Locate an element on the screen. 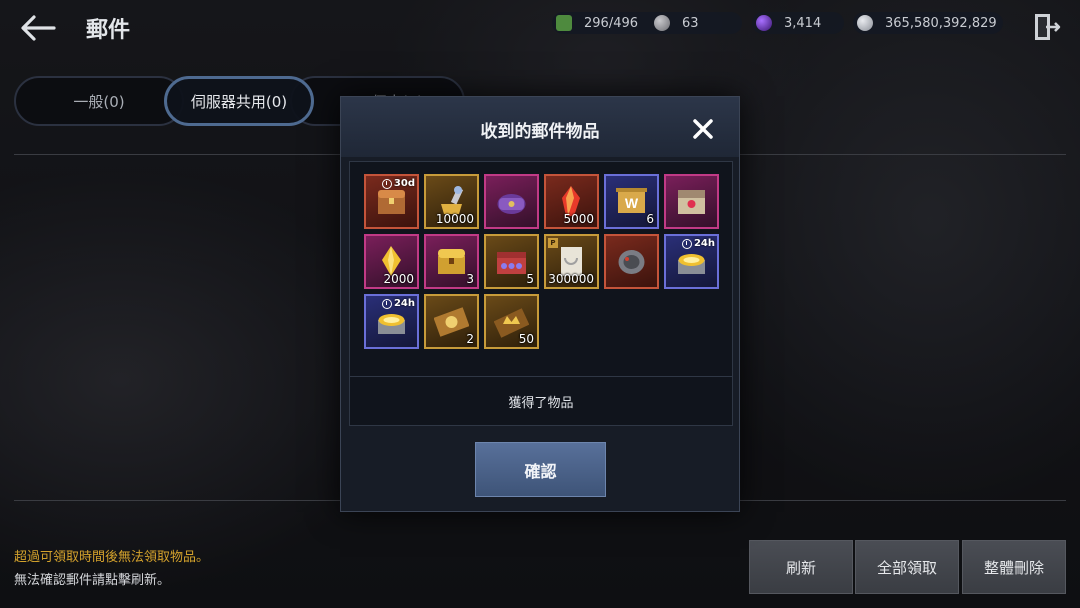  item-timer: 30d is located at coordinates (398, 183).